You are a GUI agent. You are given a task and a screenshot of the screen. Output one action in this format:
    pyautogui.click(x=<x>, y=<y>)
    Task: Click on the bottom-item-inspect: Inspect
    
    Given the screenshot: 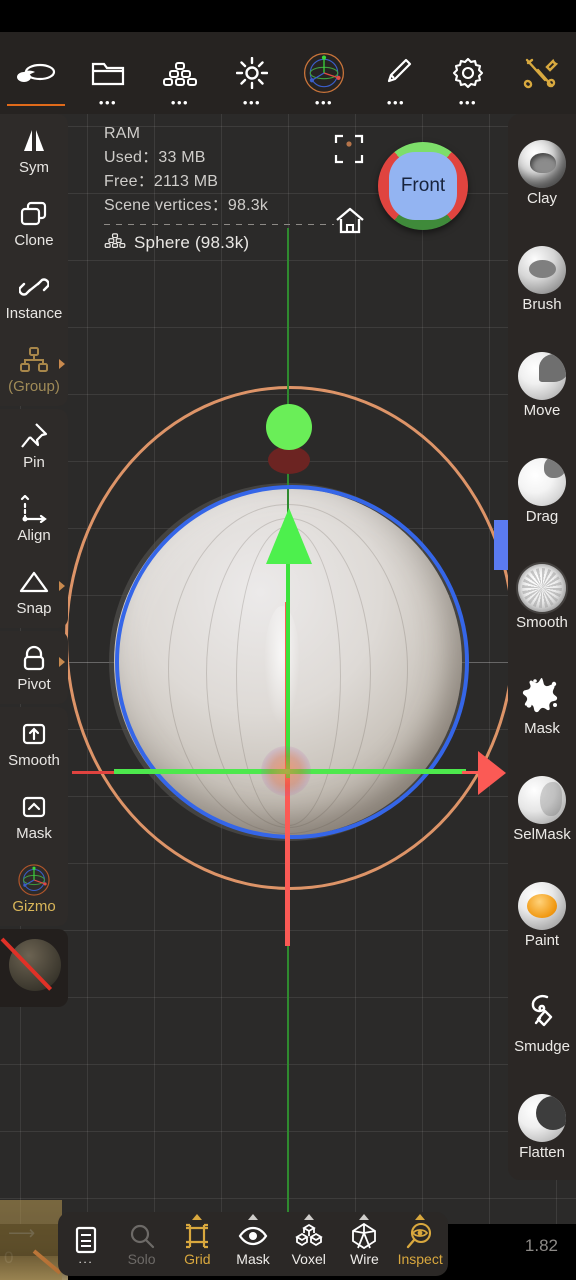 What is the action you would take?
    pyautogui.click(x=420, y=1244)
    